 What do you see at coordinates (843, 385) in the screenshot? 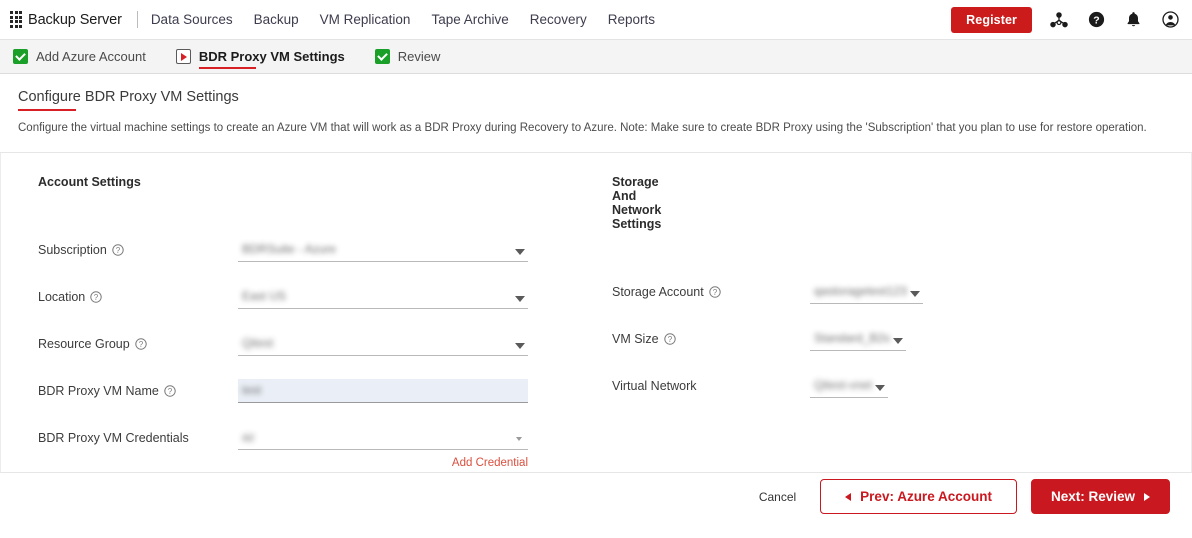
I see `field-value: Qitest-vnet` at bounding box center [843, 385].